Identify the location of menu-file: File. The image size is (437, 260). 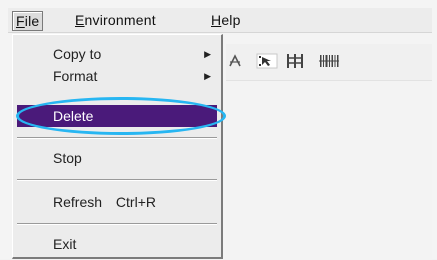
(28, 21).